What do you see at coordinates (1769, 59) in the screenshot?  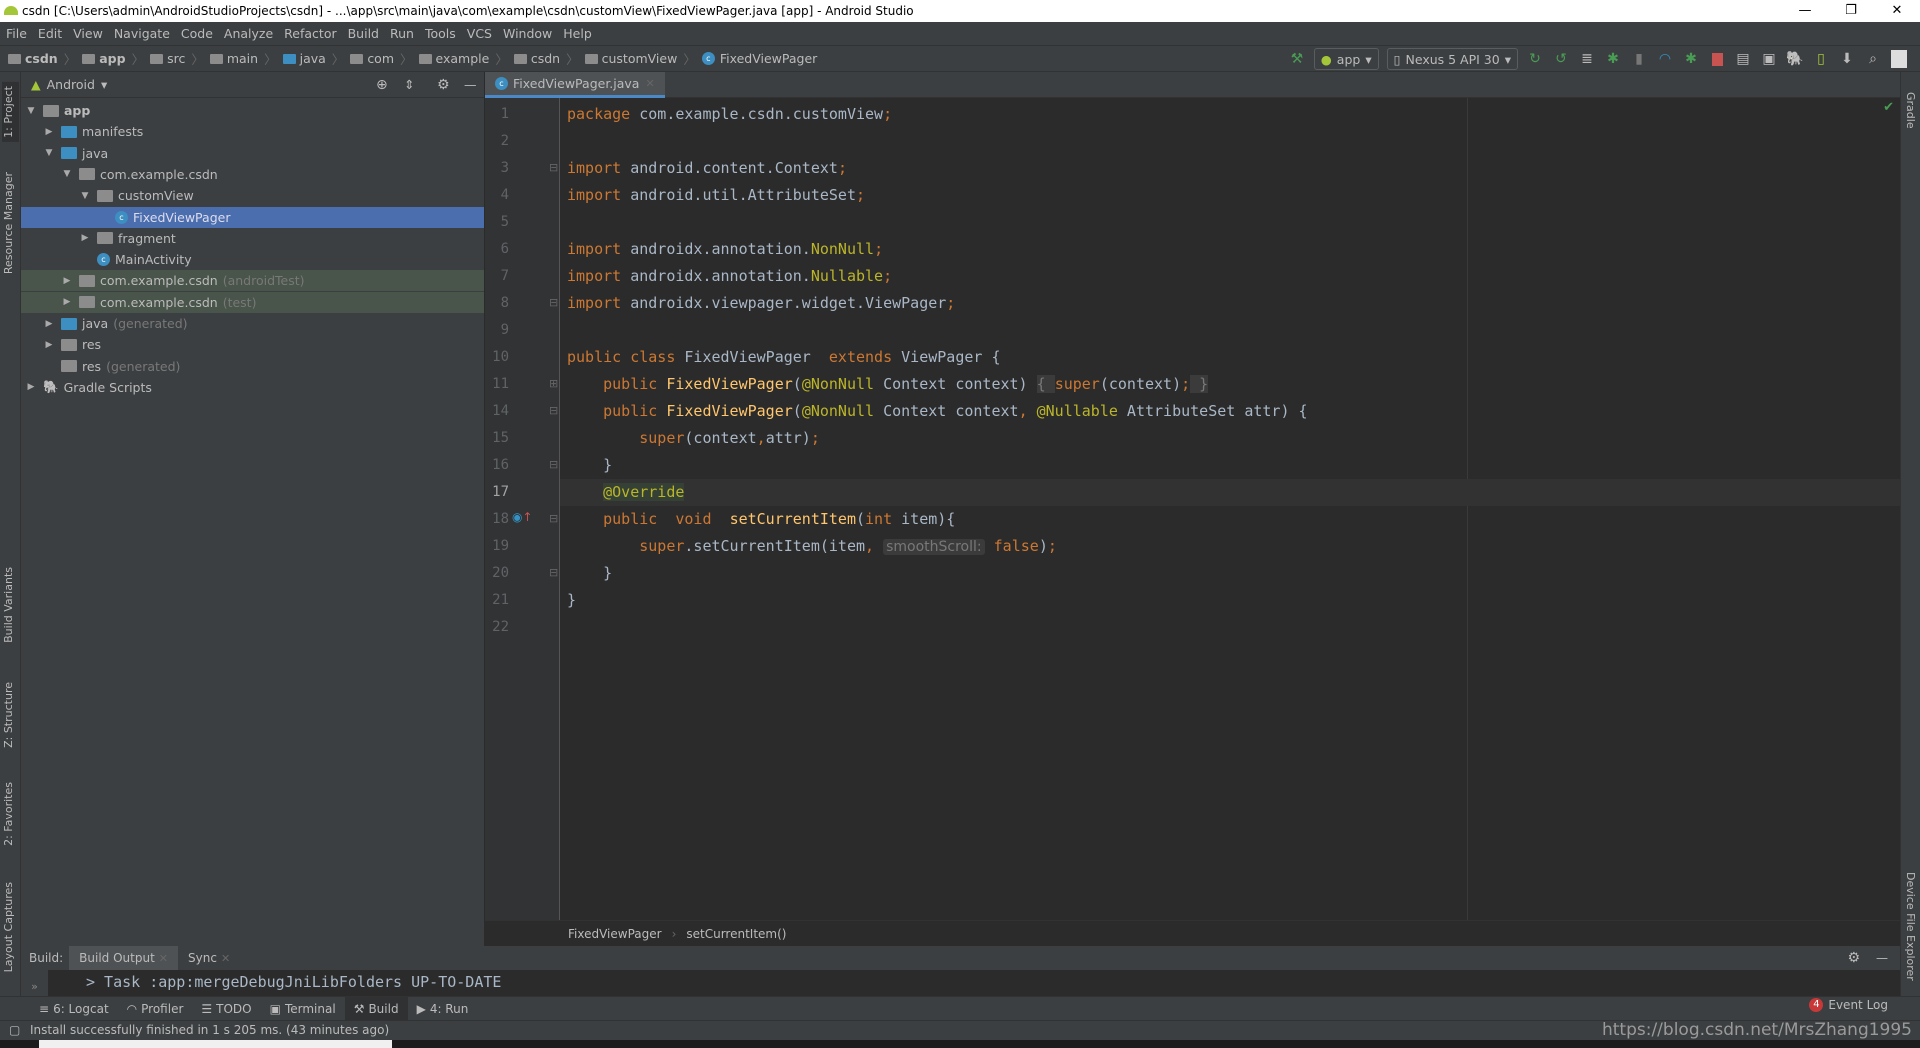 I see `layout-inspector-icon: ▣` at bounding box center [1769, 59].